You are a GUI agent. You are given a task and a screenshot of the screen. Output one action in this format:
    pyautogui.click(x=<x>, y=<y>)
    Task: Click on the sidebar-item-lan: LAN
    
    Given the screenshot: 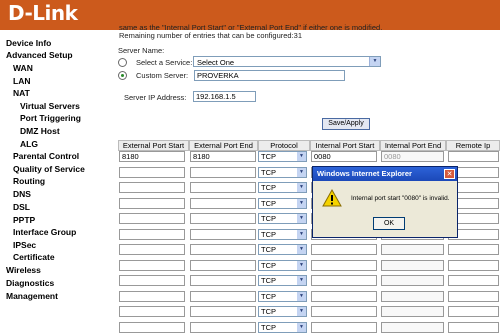 What is the action you would take?
    pyautogui.click(x=21, y=81)
    